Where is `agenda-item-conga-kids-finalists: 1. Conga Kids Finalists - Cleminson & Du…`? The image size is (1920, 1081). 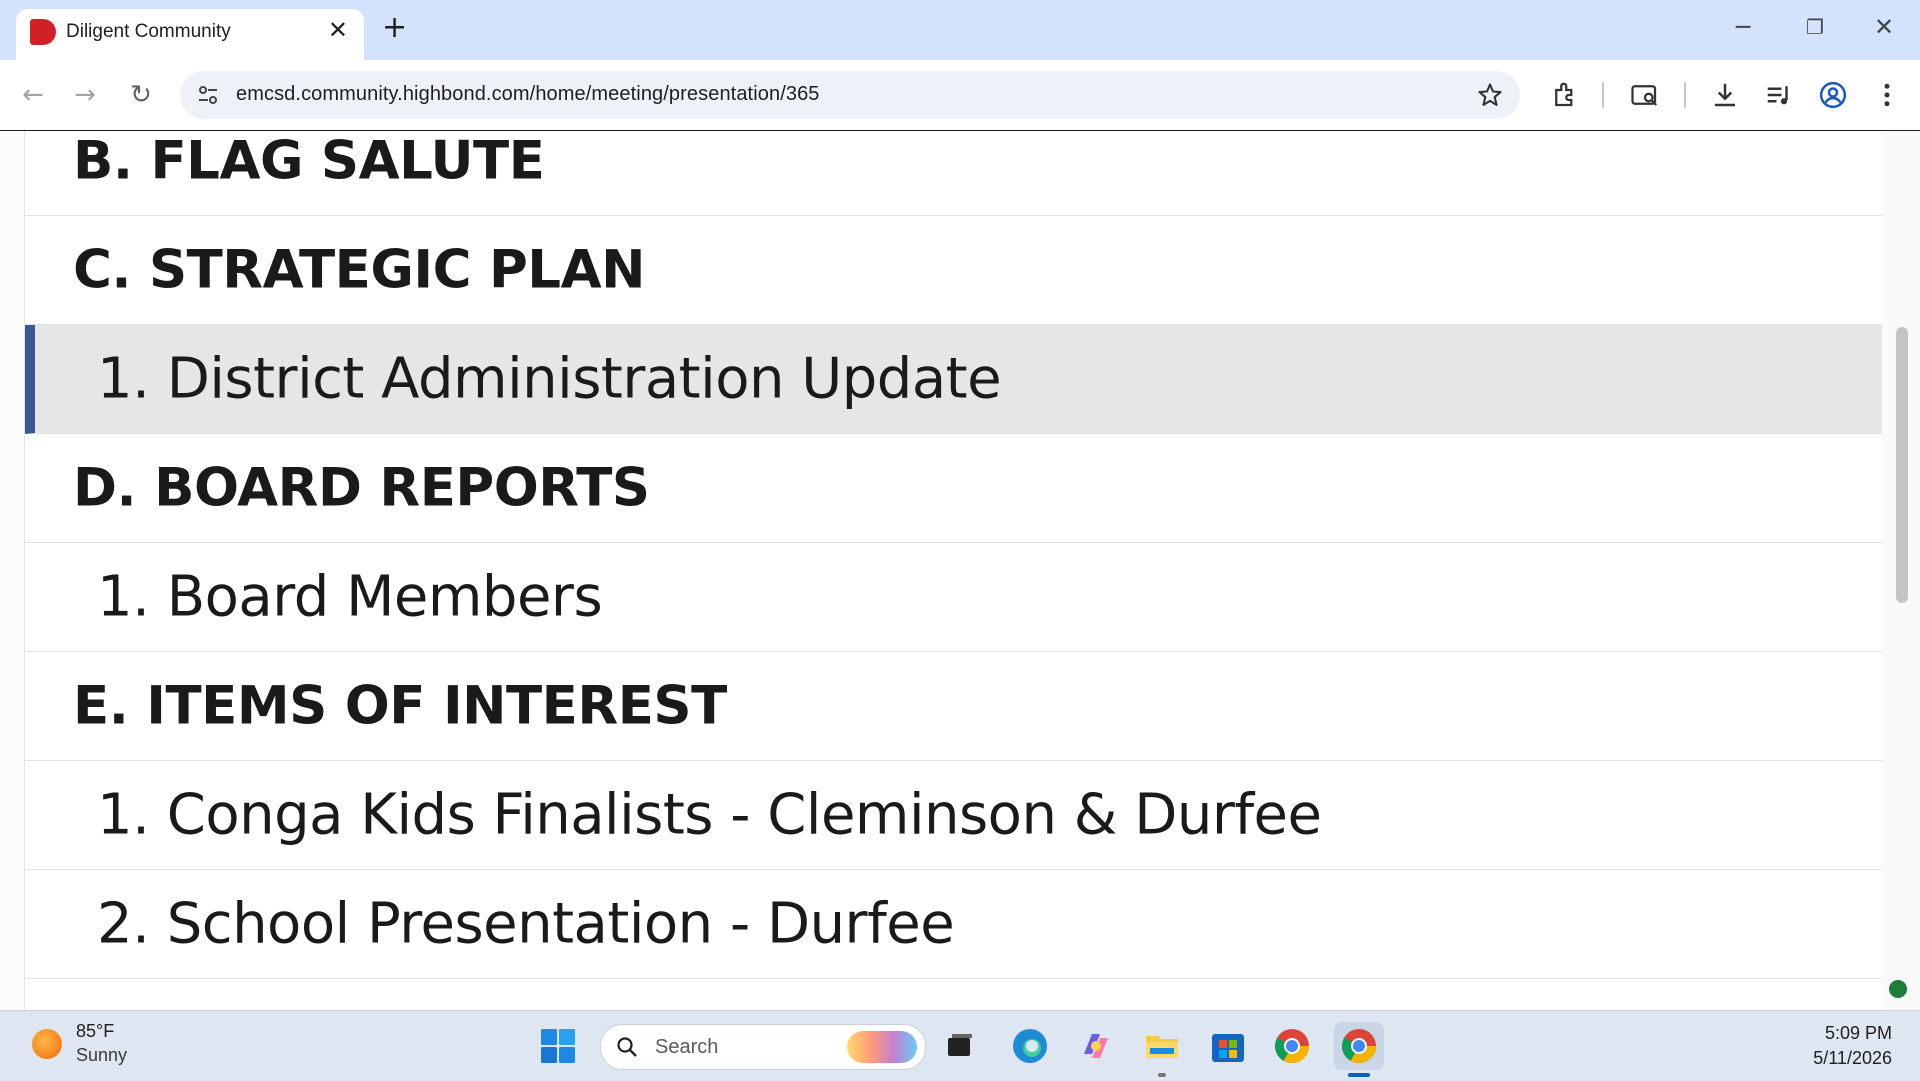
agenda-item-conga-kids-finalists: 1. Conga Kids Finalists - Cleminson & Du… is located at coordinates (954, 815).